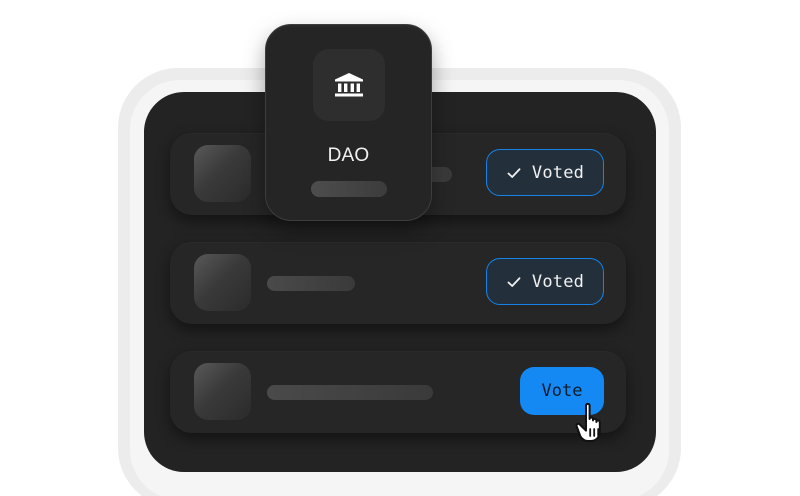 The height and width of the screenshot is (496, 800). I want to click on bank-building-icon, so click(349, 85).